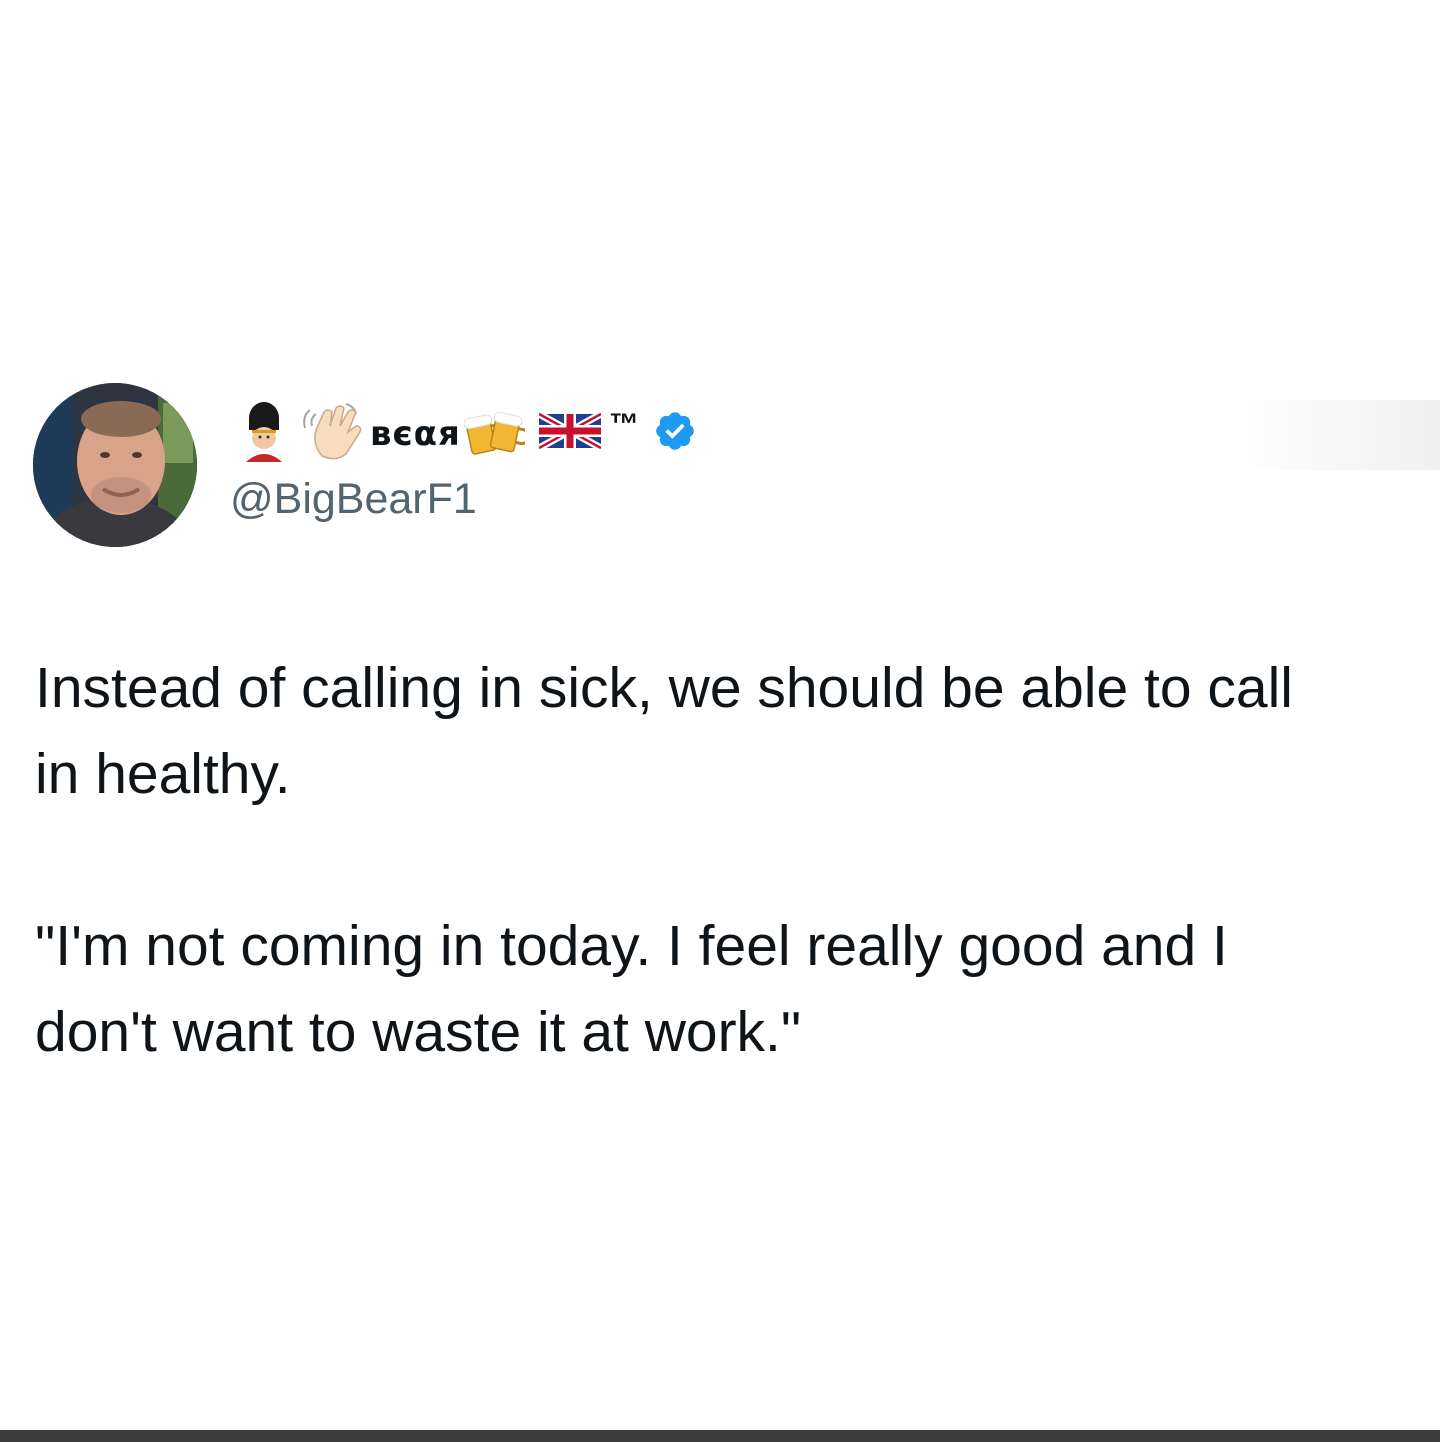 The image size is (1440, 1442). I want to click on display-name: вєαя, so click(415, 434).